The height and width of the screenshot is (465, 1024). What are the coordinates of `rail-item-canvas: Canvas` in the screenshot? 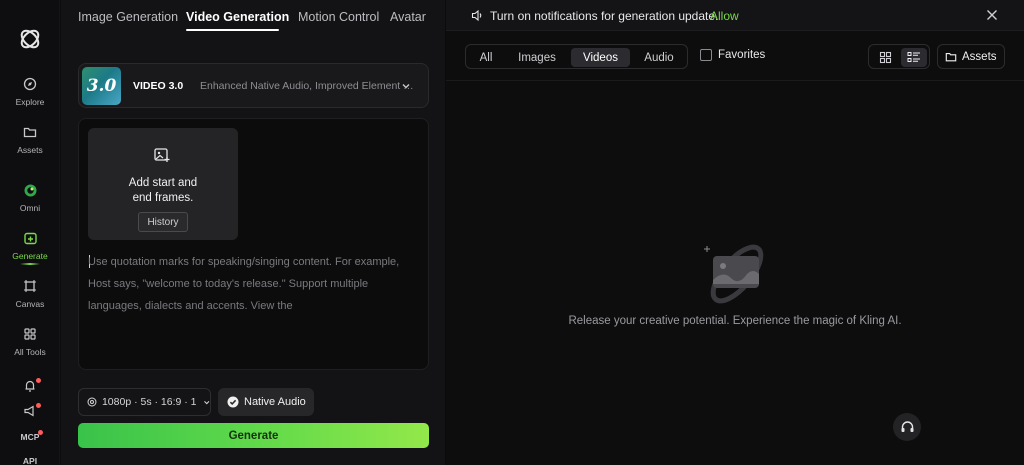 It's located at (30, 293).